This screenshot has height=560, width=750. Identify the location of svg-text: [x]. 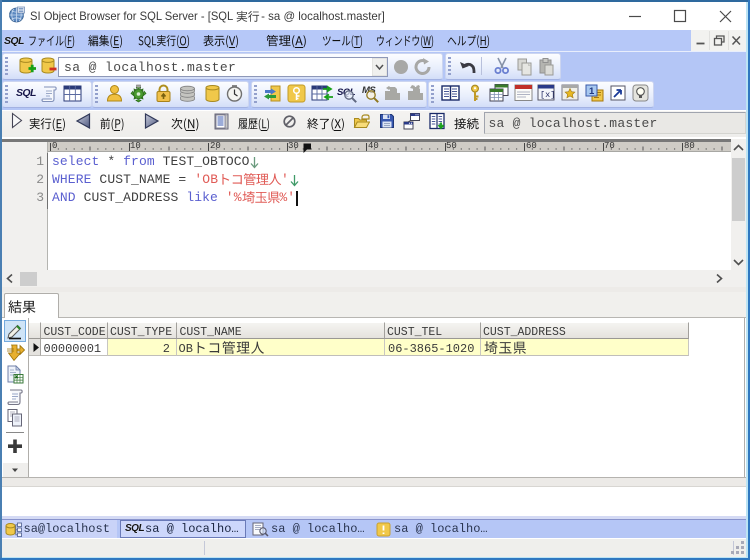
(547, 95).